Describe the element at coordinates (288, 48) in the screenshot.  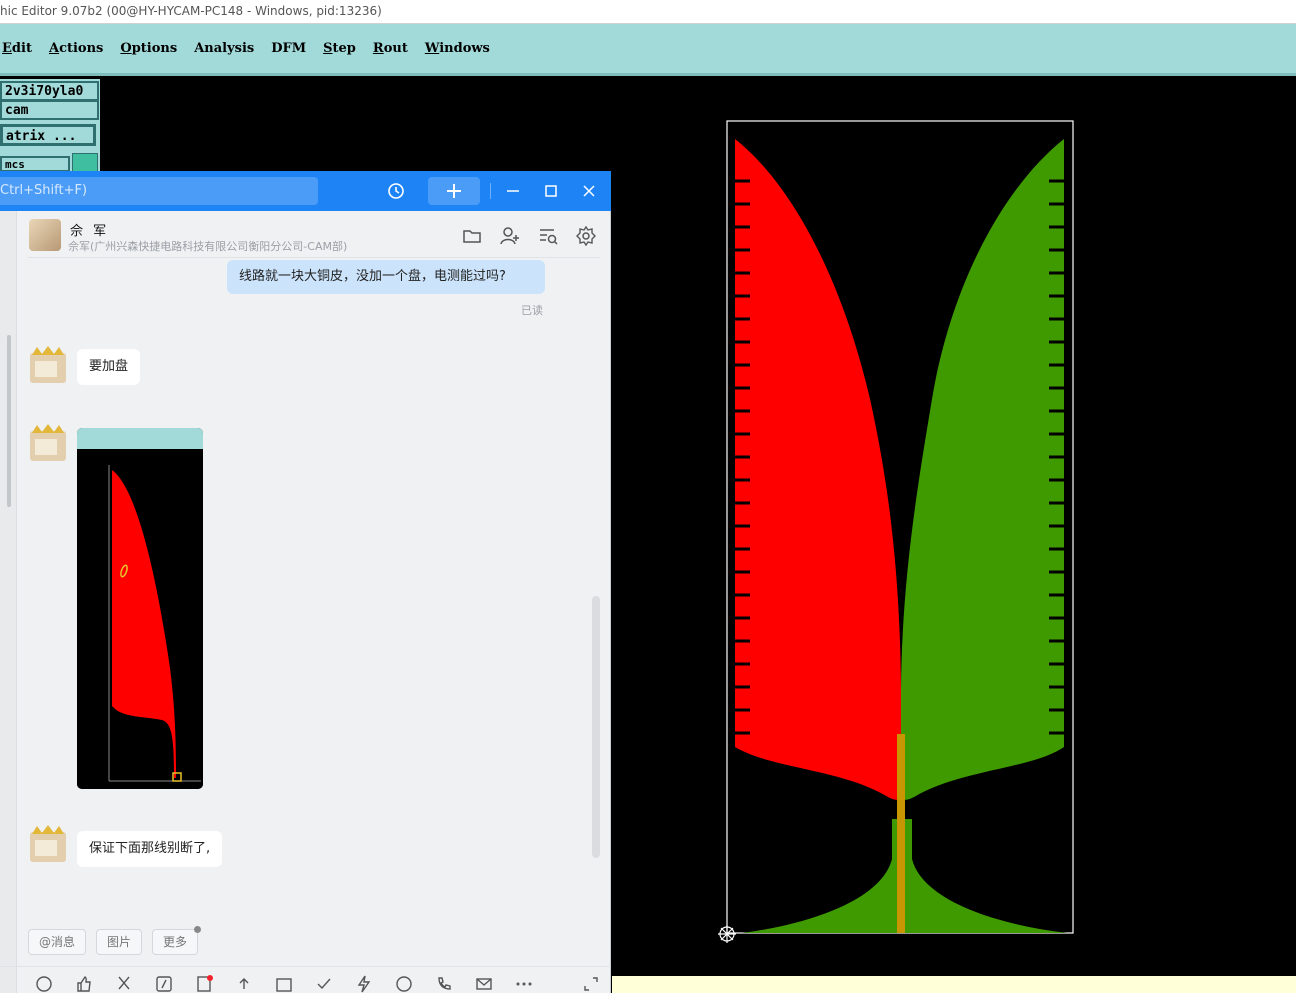
I see `menu-dfm: DFM` at that location.